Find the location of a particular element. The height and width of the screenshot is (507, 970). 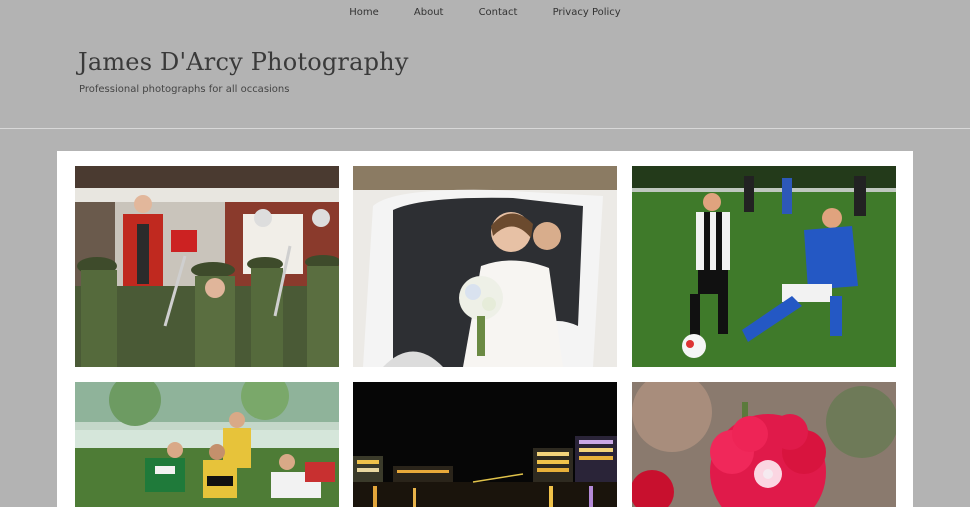

top-navigation: Home About Contact Privacy Policy is located at coordinates (485, 9).